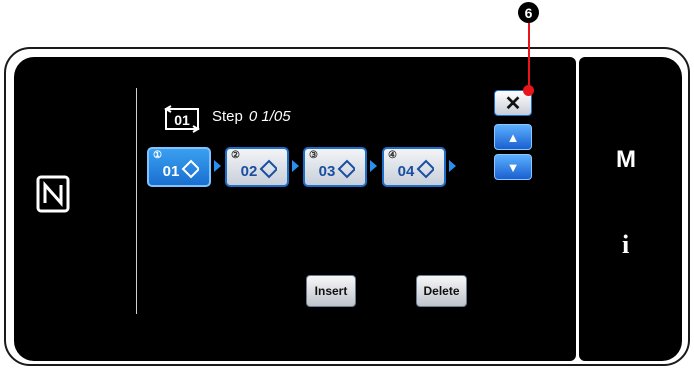 Image resolution: width=694 pixels, height=369 pixels. Describe the element at coordinates (337, 169) in the screenshot. I see `step-code-icon: 03` at that location.